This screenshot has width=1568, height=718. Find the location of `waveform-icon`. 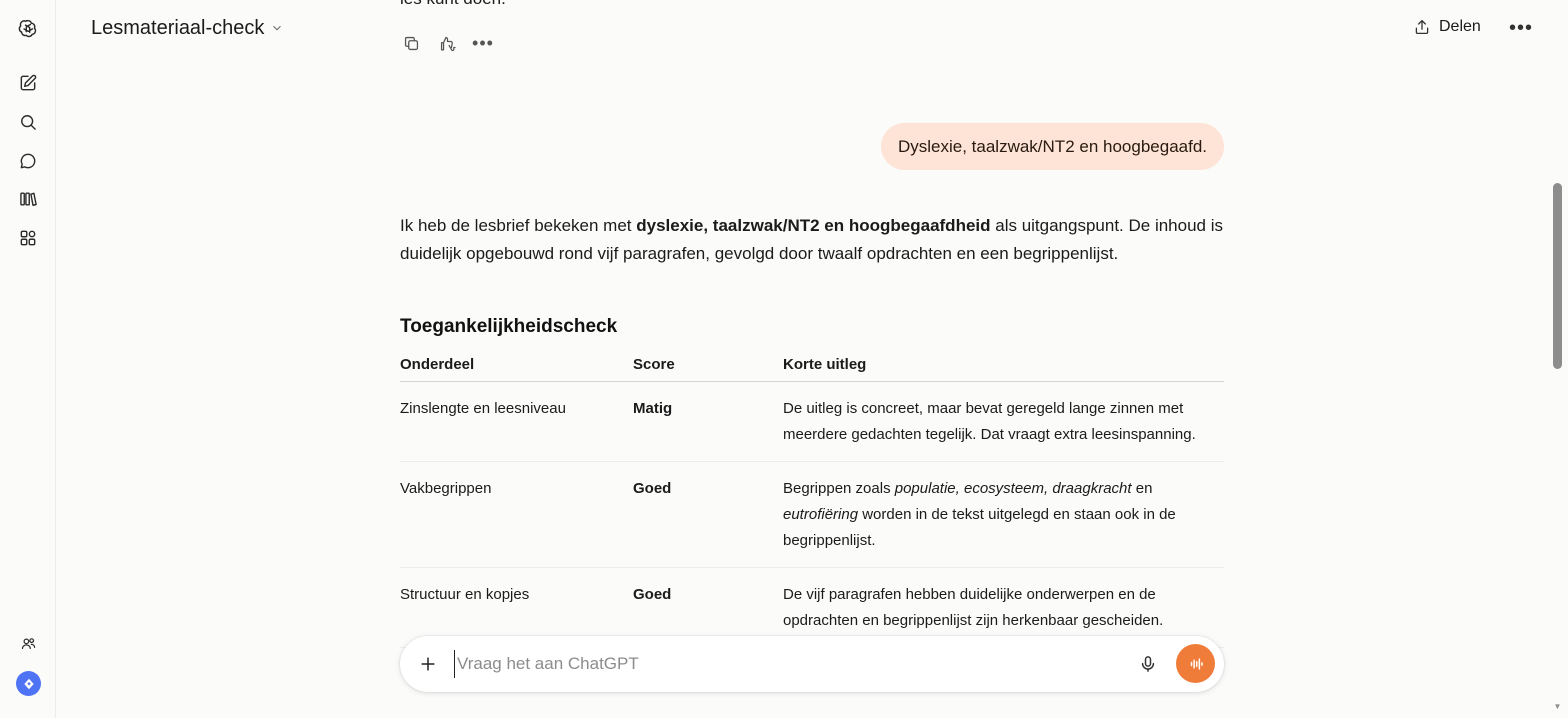

waveform-icon is located at coordinates (1196, 663).